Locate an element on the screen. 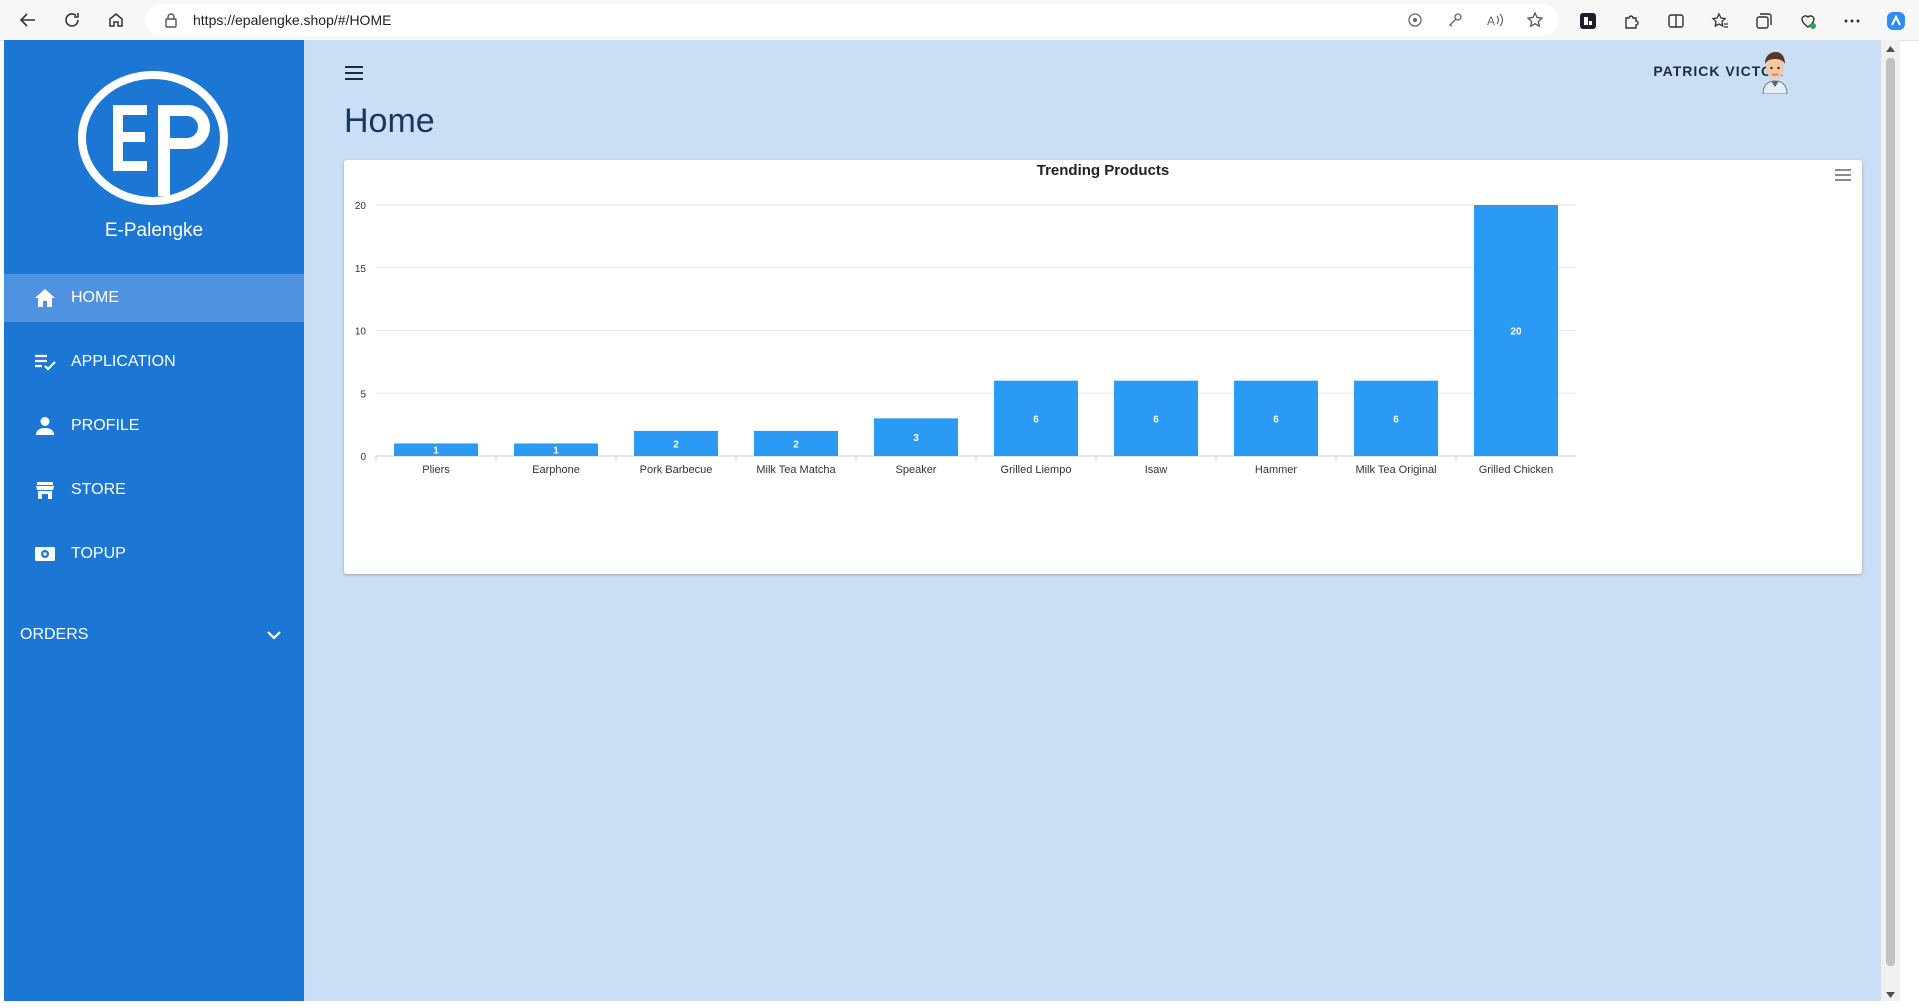  page-scrollbar is located at coordinates (1890, 524).